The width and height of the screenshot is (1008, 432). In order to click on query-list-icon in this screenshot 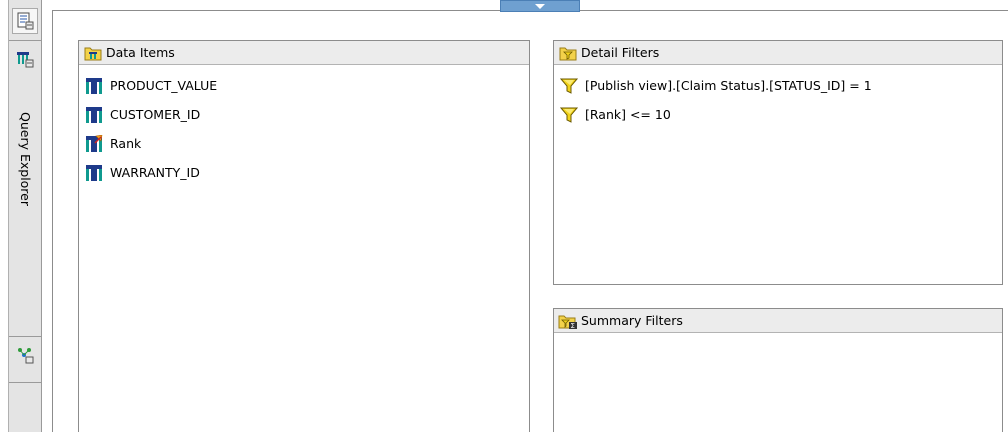, I will do `click(25, 59)`.